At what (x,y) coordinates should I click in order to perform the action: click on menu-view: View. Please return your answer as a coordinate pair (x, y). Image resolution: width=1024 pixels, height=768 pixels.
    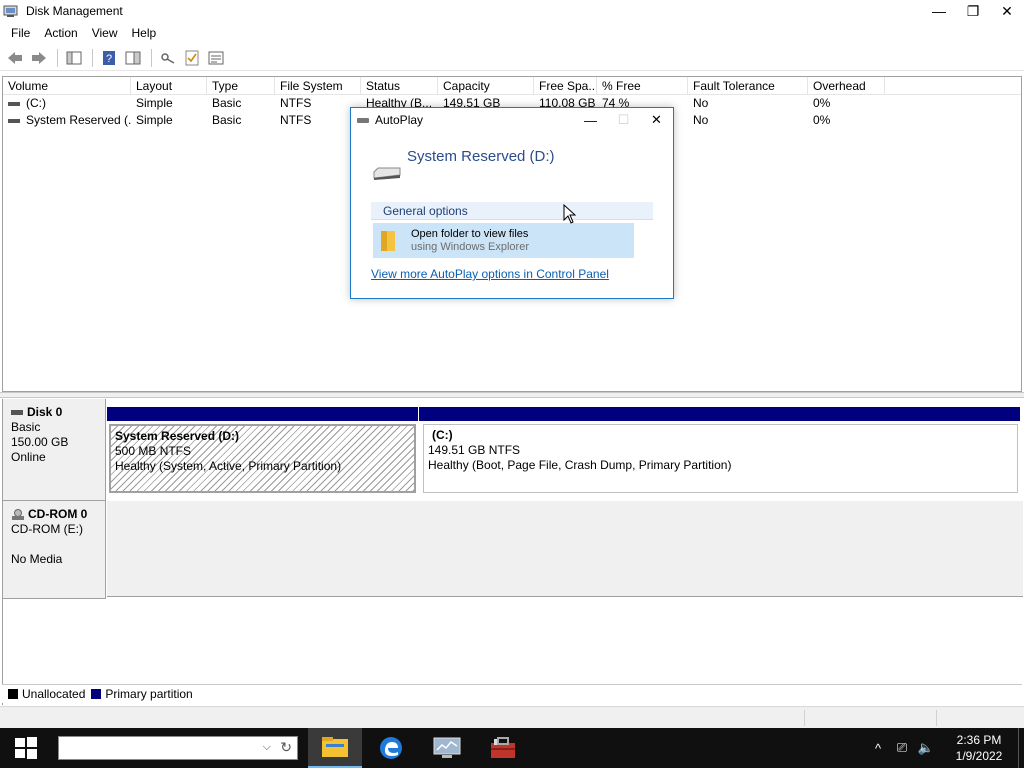
    Looking at the image, I should click on (105, 33).